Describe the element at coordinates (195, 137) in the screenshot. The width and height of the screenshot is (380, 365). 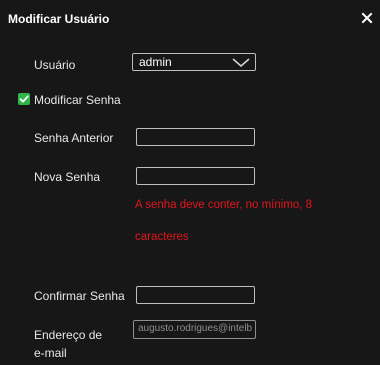
I see `old-password-field` at that location.